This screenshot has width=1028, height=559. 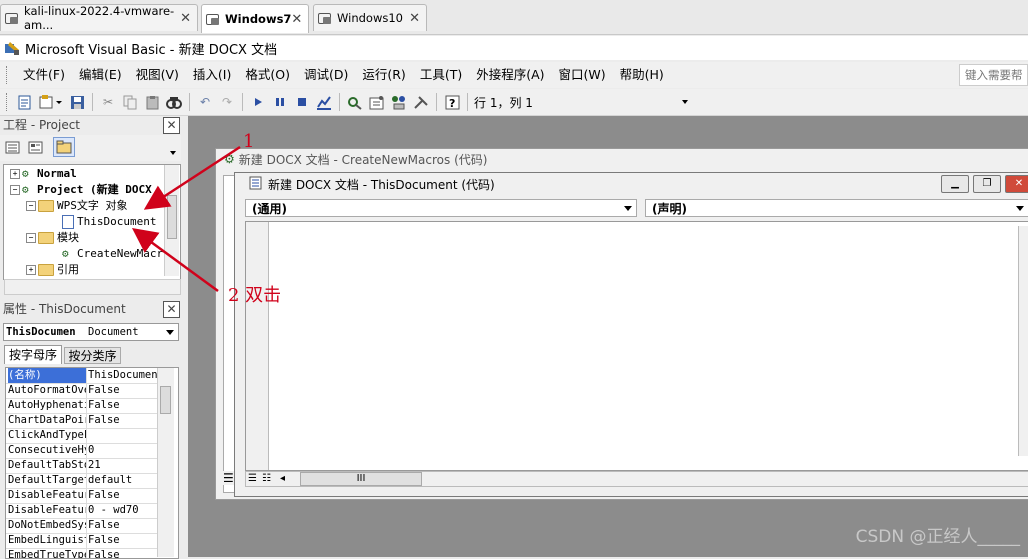 I want to click on find-icon, so click(x=174, y=102).